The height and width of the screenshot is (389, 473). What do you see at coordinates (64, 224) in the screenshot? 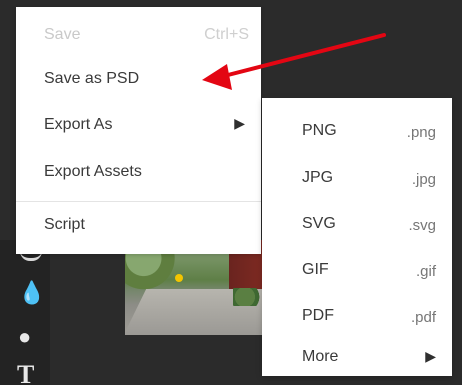
I see `script-label: Script` at bounding box center [64, 224].